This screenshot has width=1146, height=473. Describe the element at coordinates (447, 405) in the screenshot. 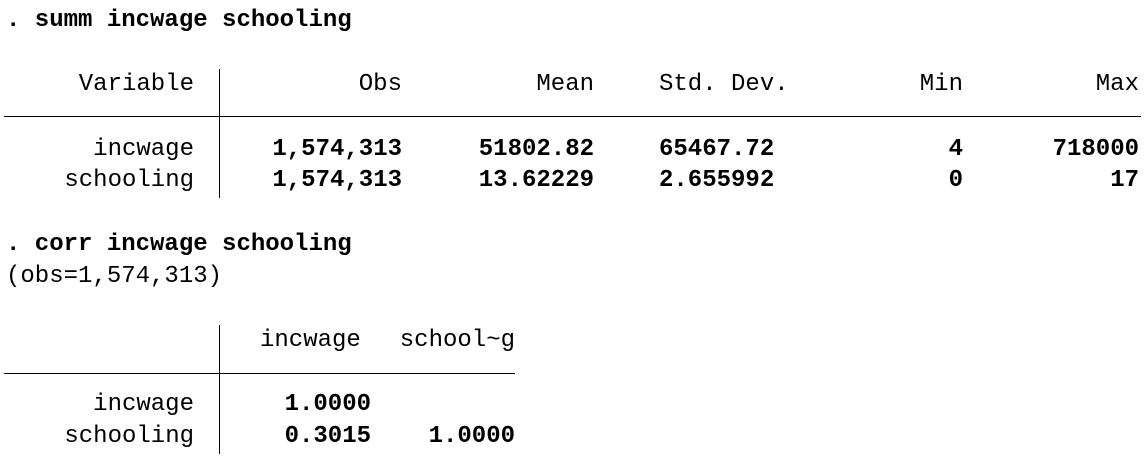

I see `corr-cell` at that location.